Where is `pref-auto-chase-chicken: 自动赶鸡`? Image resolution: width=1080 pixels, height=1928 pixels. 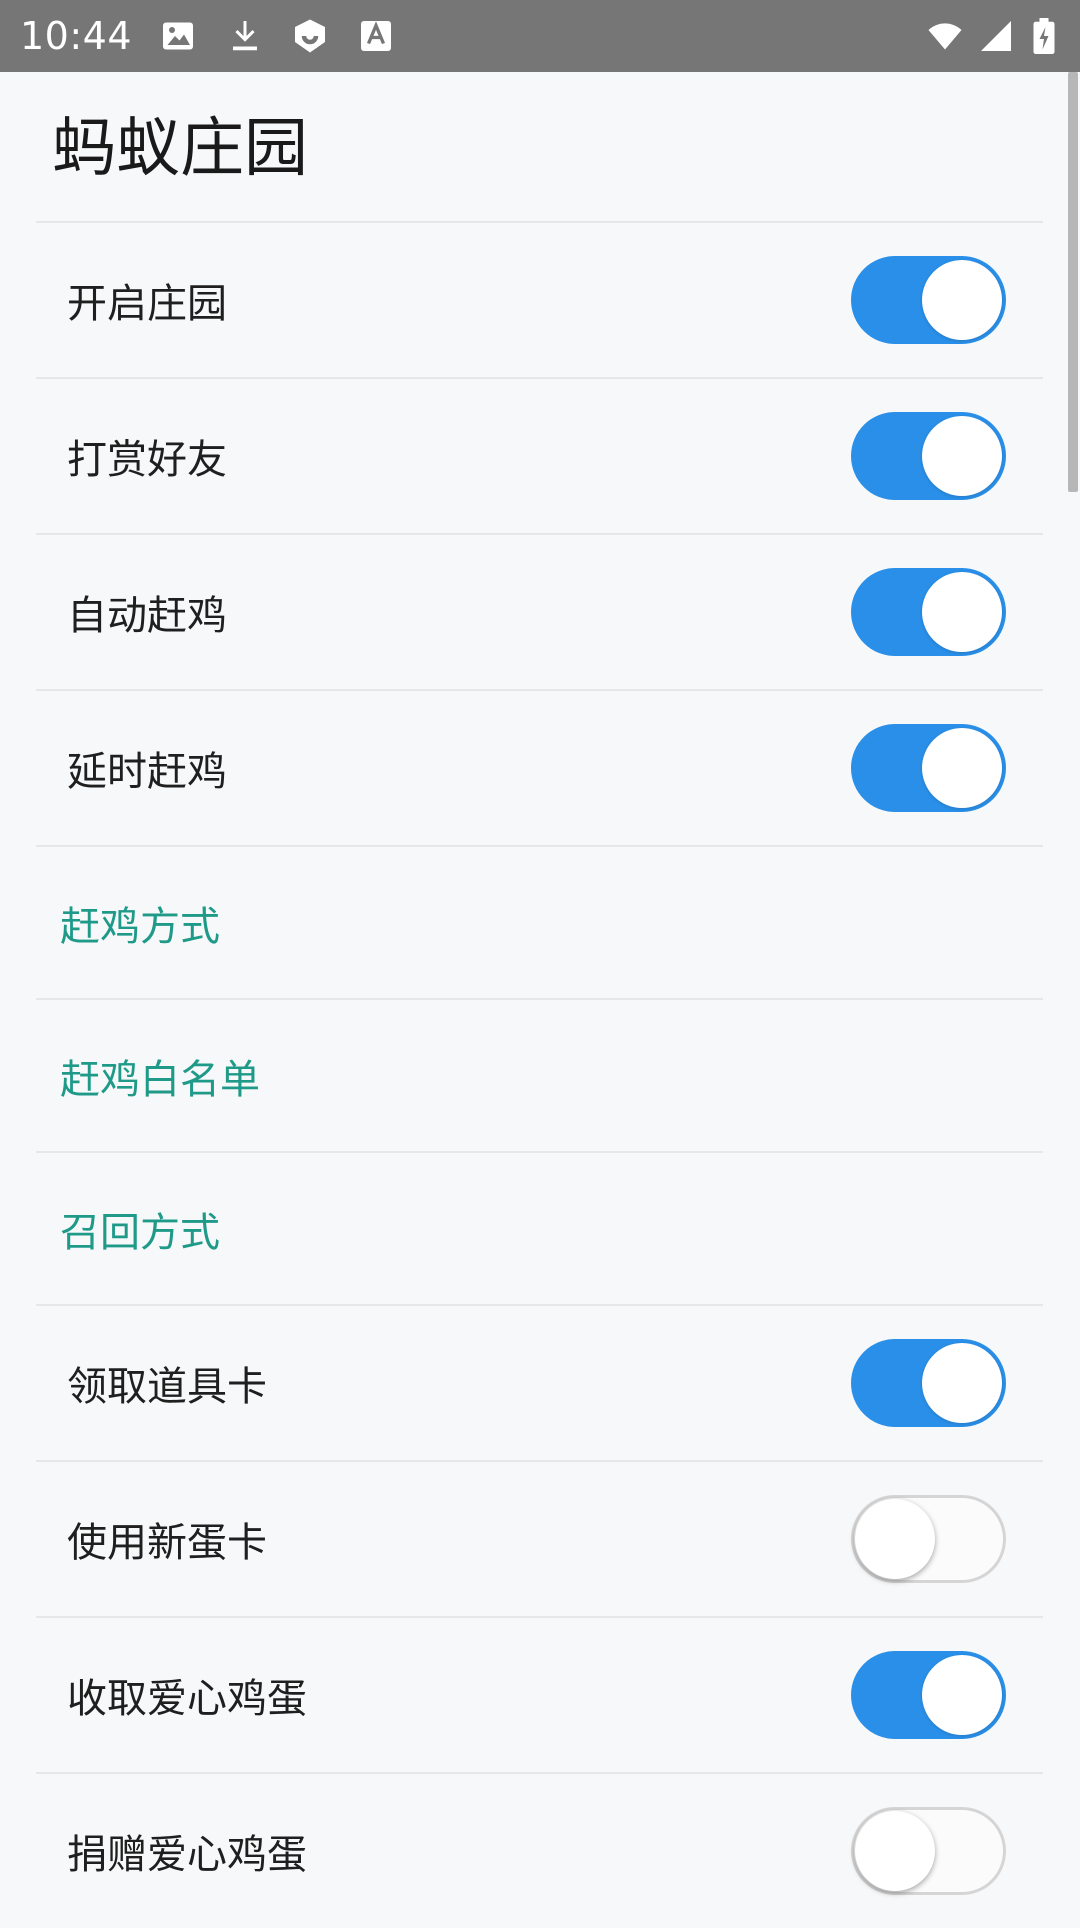 pref-auto-chase-chicken: 自动赶鸡 is located at coordinates (539, 612).